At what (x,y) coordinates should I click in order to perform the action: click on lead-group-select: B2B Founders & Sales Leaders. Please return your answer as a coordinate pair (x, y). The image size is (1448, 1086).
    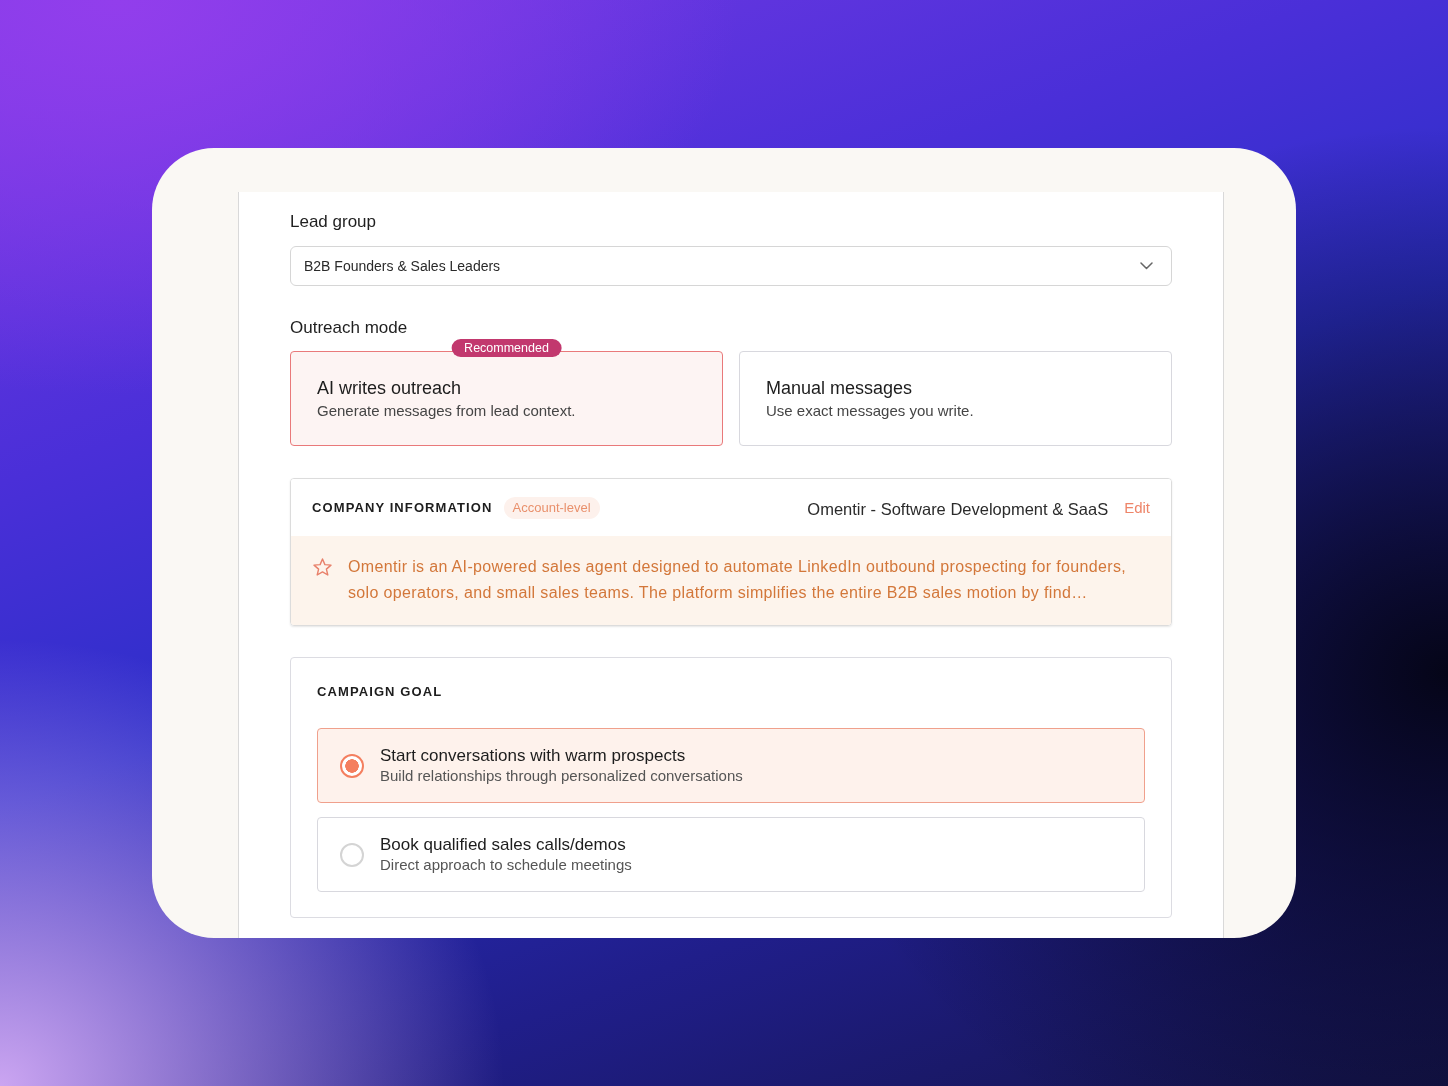
    Looking at the image, I should click on (731, 266).